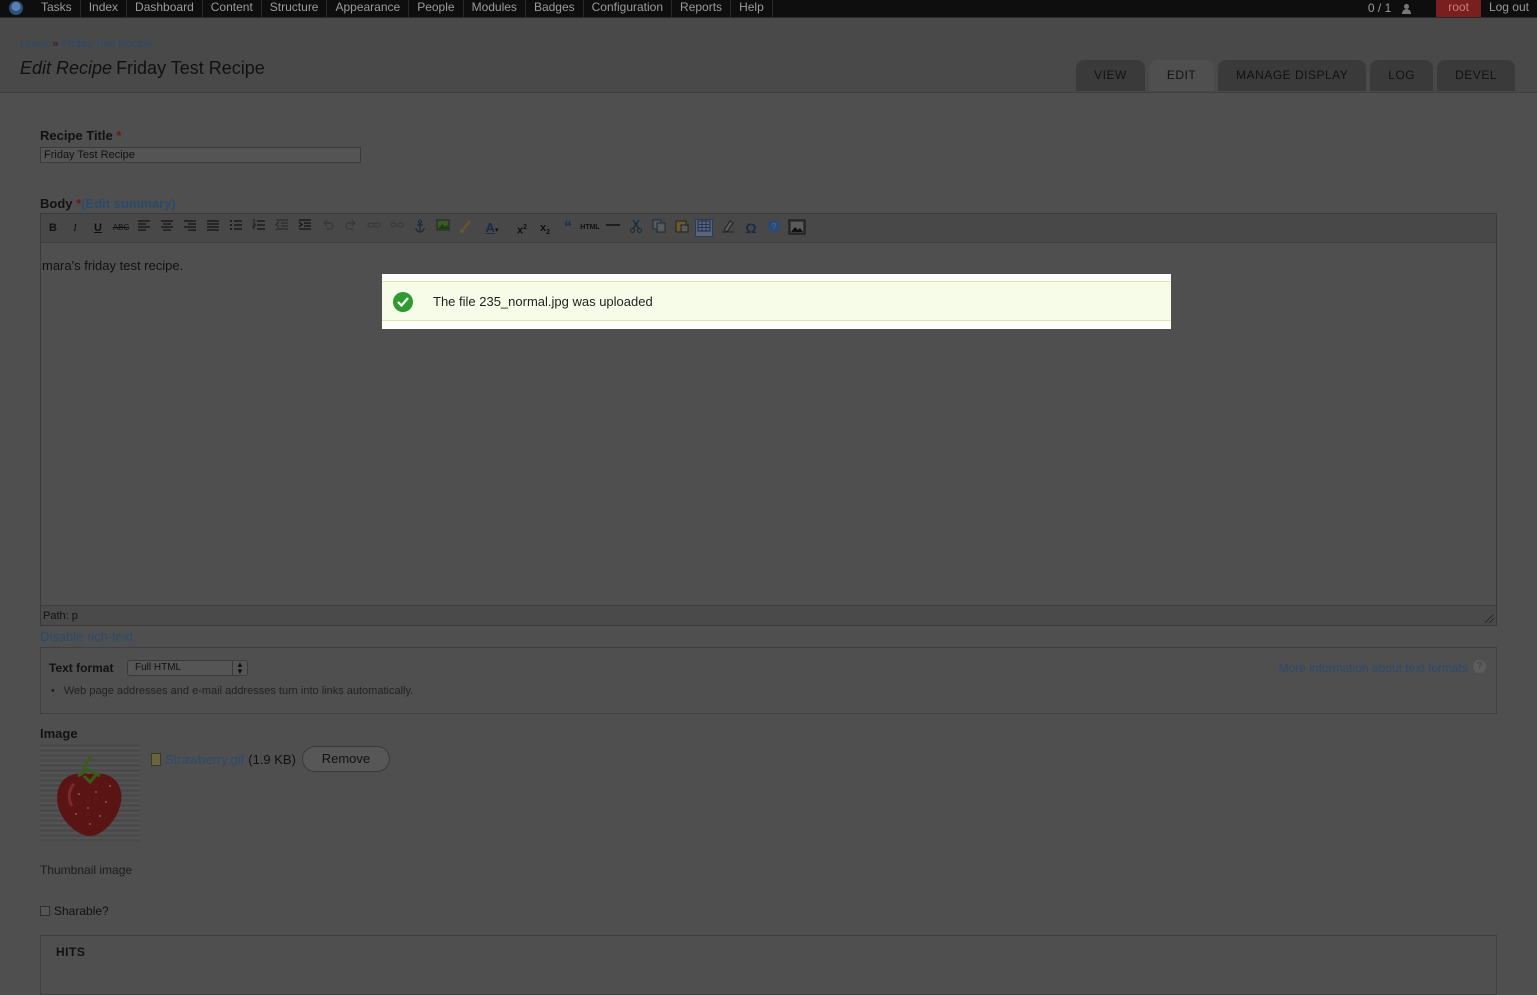 This screenshot has width=1537, height=995. Describe the element at coordinates (768, 965) in the screenshot. I see `hits-fieldset: HITS` at that location.